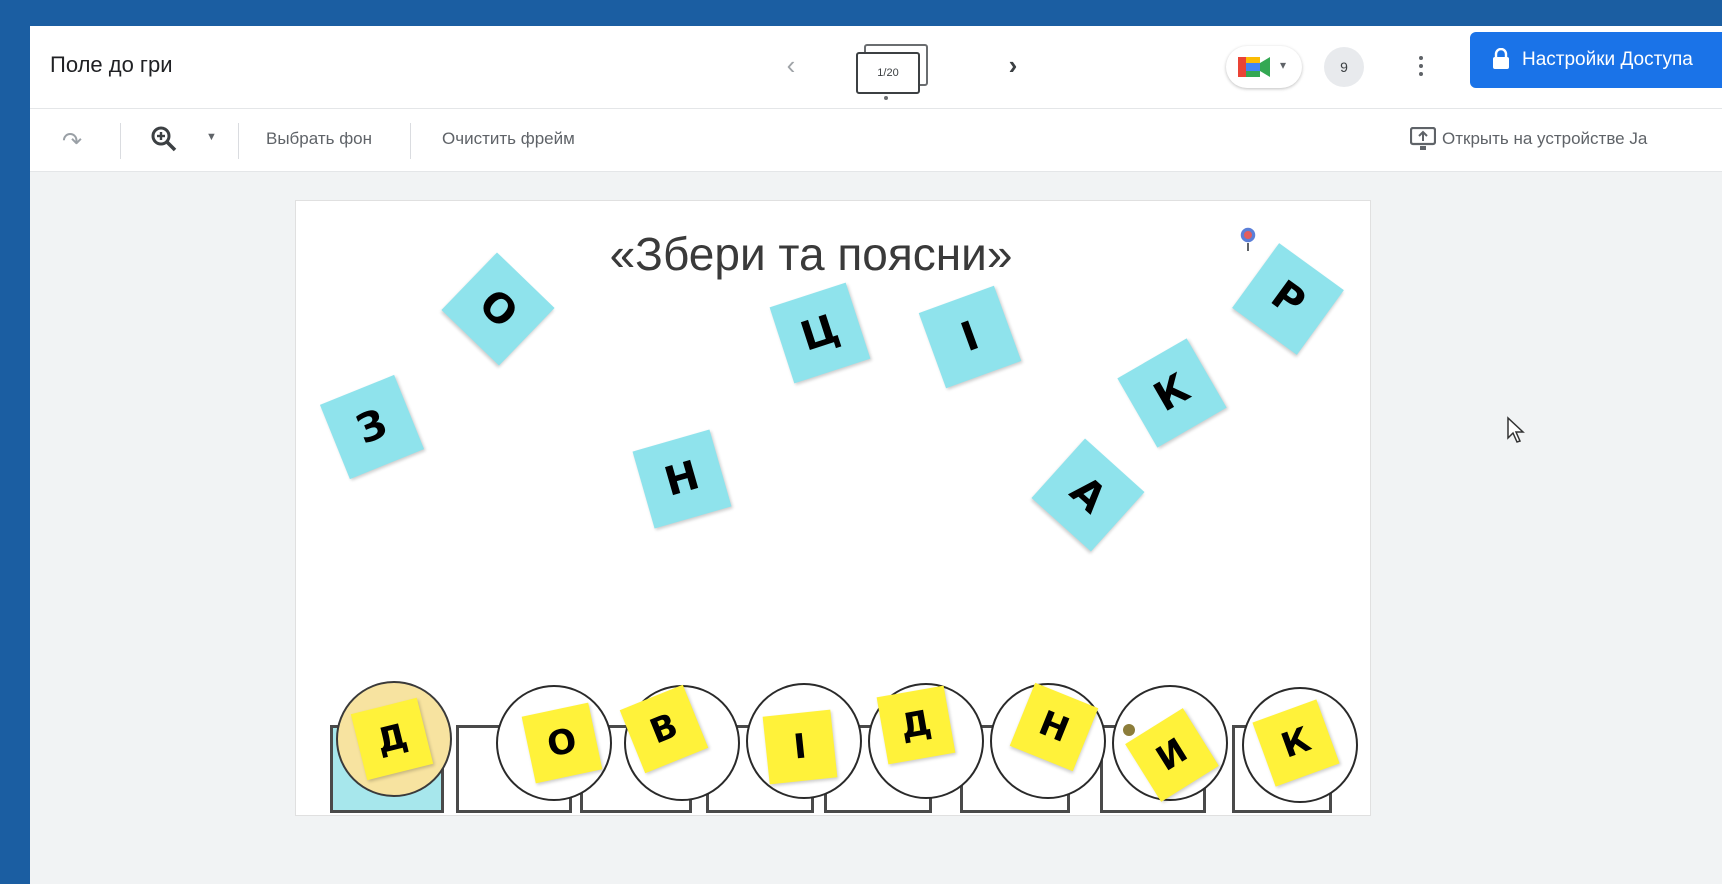 The image size is (1722, 884). I want to click on frame-counter: 1/20, so click(888, 73).